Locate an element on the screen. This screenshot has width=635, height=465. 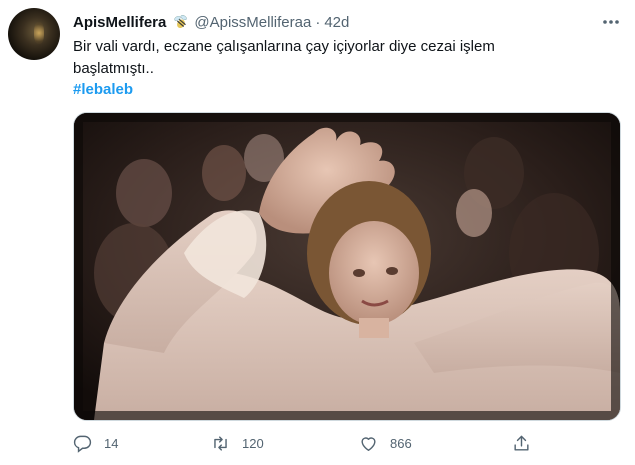
user-handle: @ApissMelliferaa is located at coordinates (252, 22).